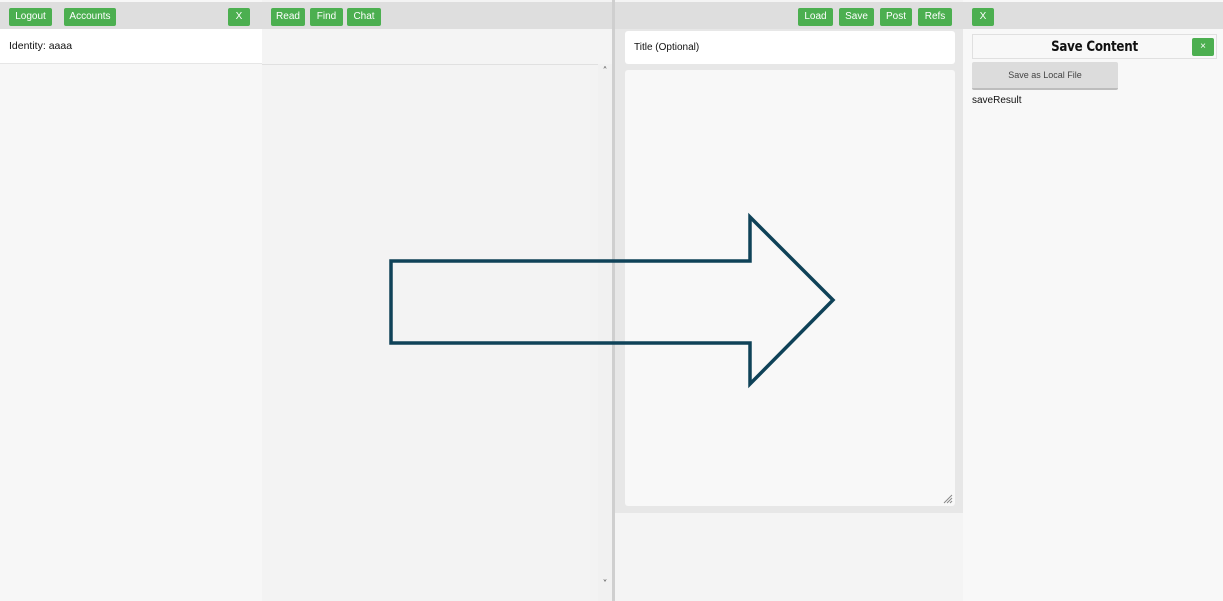  Describe the element at coordinates (856, 17) in the screenshot. I see `save-button: Save` at that location.